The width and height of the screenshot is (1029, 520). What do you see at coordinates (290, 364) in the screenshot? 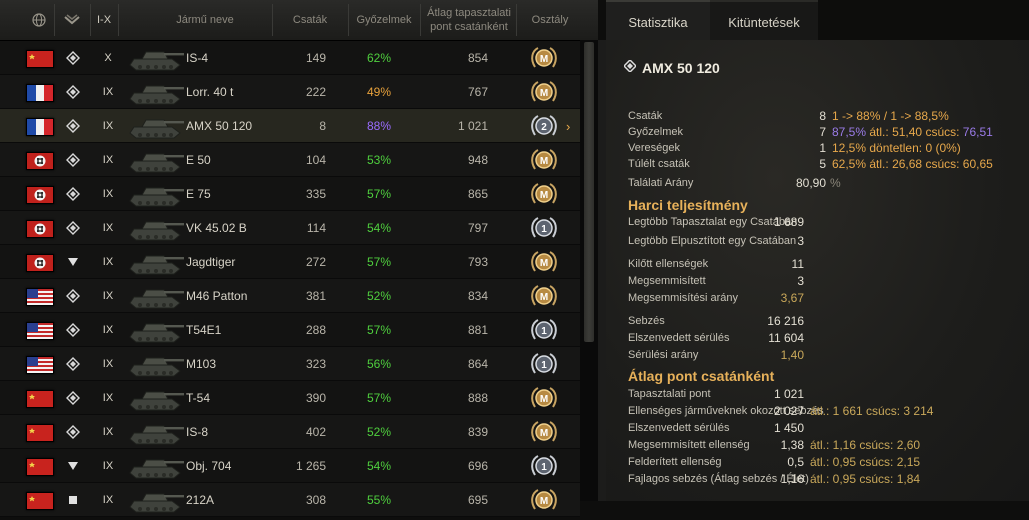
I see `vehicle-row: IX M103 323 56% 864 1` at bounding box center [290, 364].